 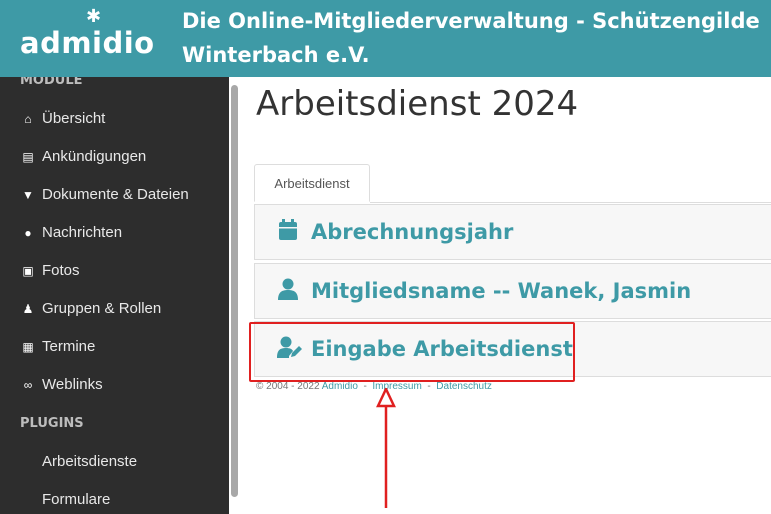 I want to click on sidebar-section-module: MODULE, so click(x=51, y=82).